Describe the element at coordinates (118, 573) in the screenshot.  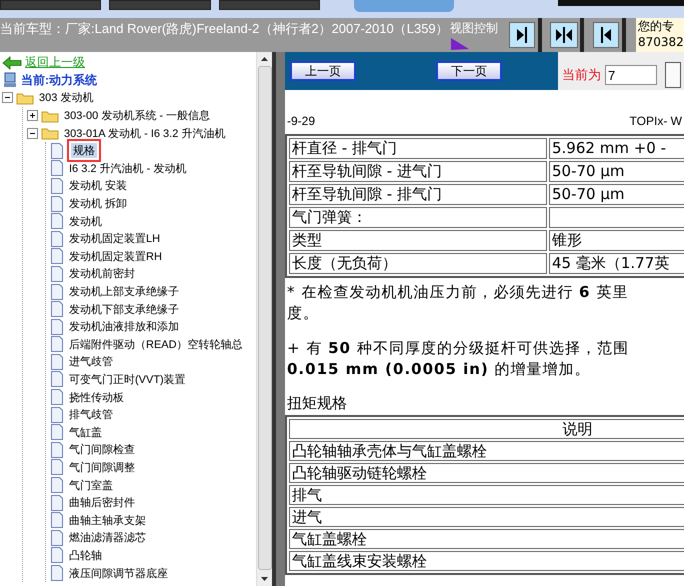
I see `tree-item: 液压间隙调节器底座` at that location.